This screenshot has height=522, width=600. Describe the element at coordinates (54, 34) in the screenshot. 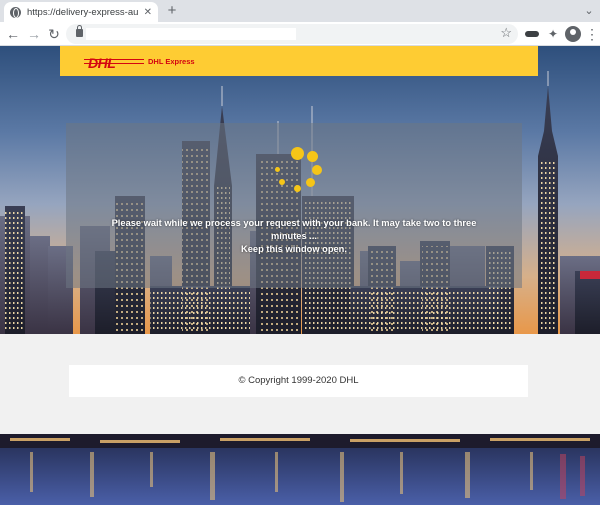

I see `reload-button: ↻` at that location.